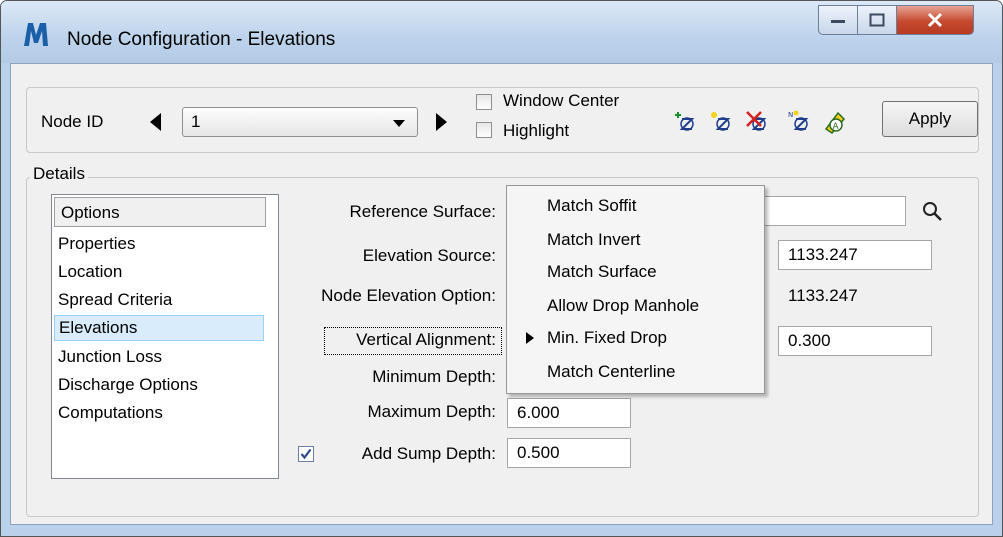  I want to click on previous-node-icon, so click(155, 122).